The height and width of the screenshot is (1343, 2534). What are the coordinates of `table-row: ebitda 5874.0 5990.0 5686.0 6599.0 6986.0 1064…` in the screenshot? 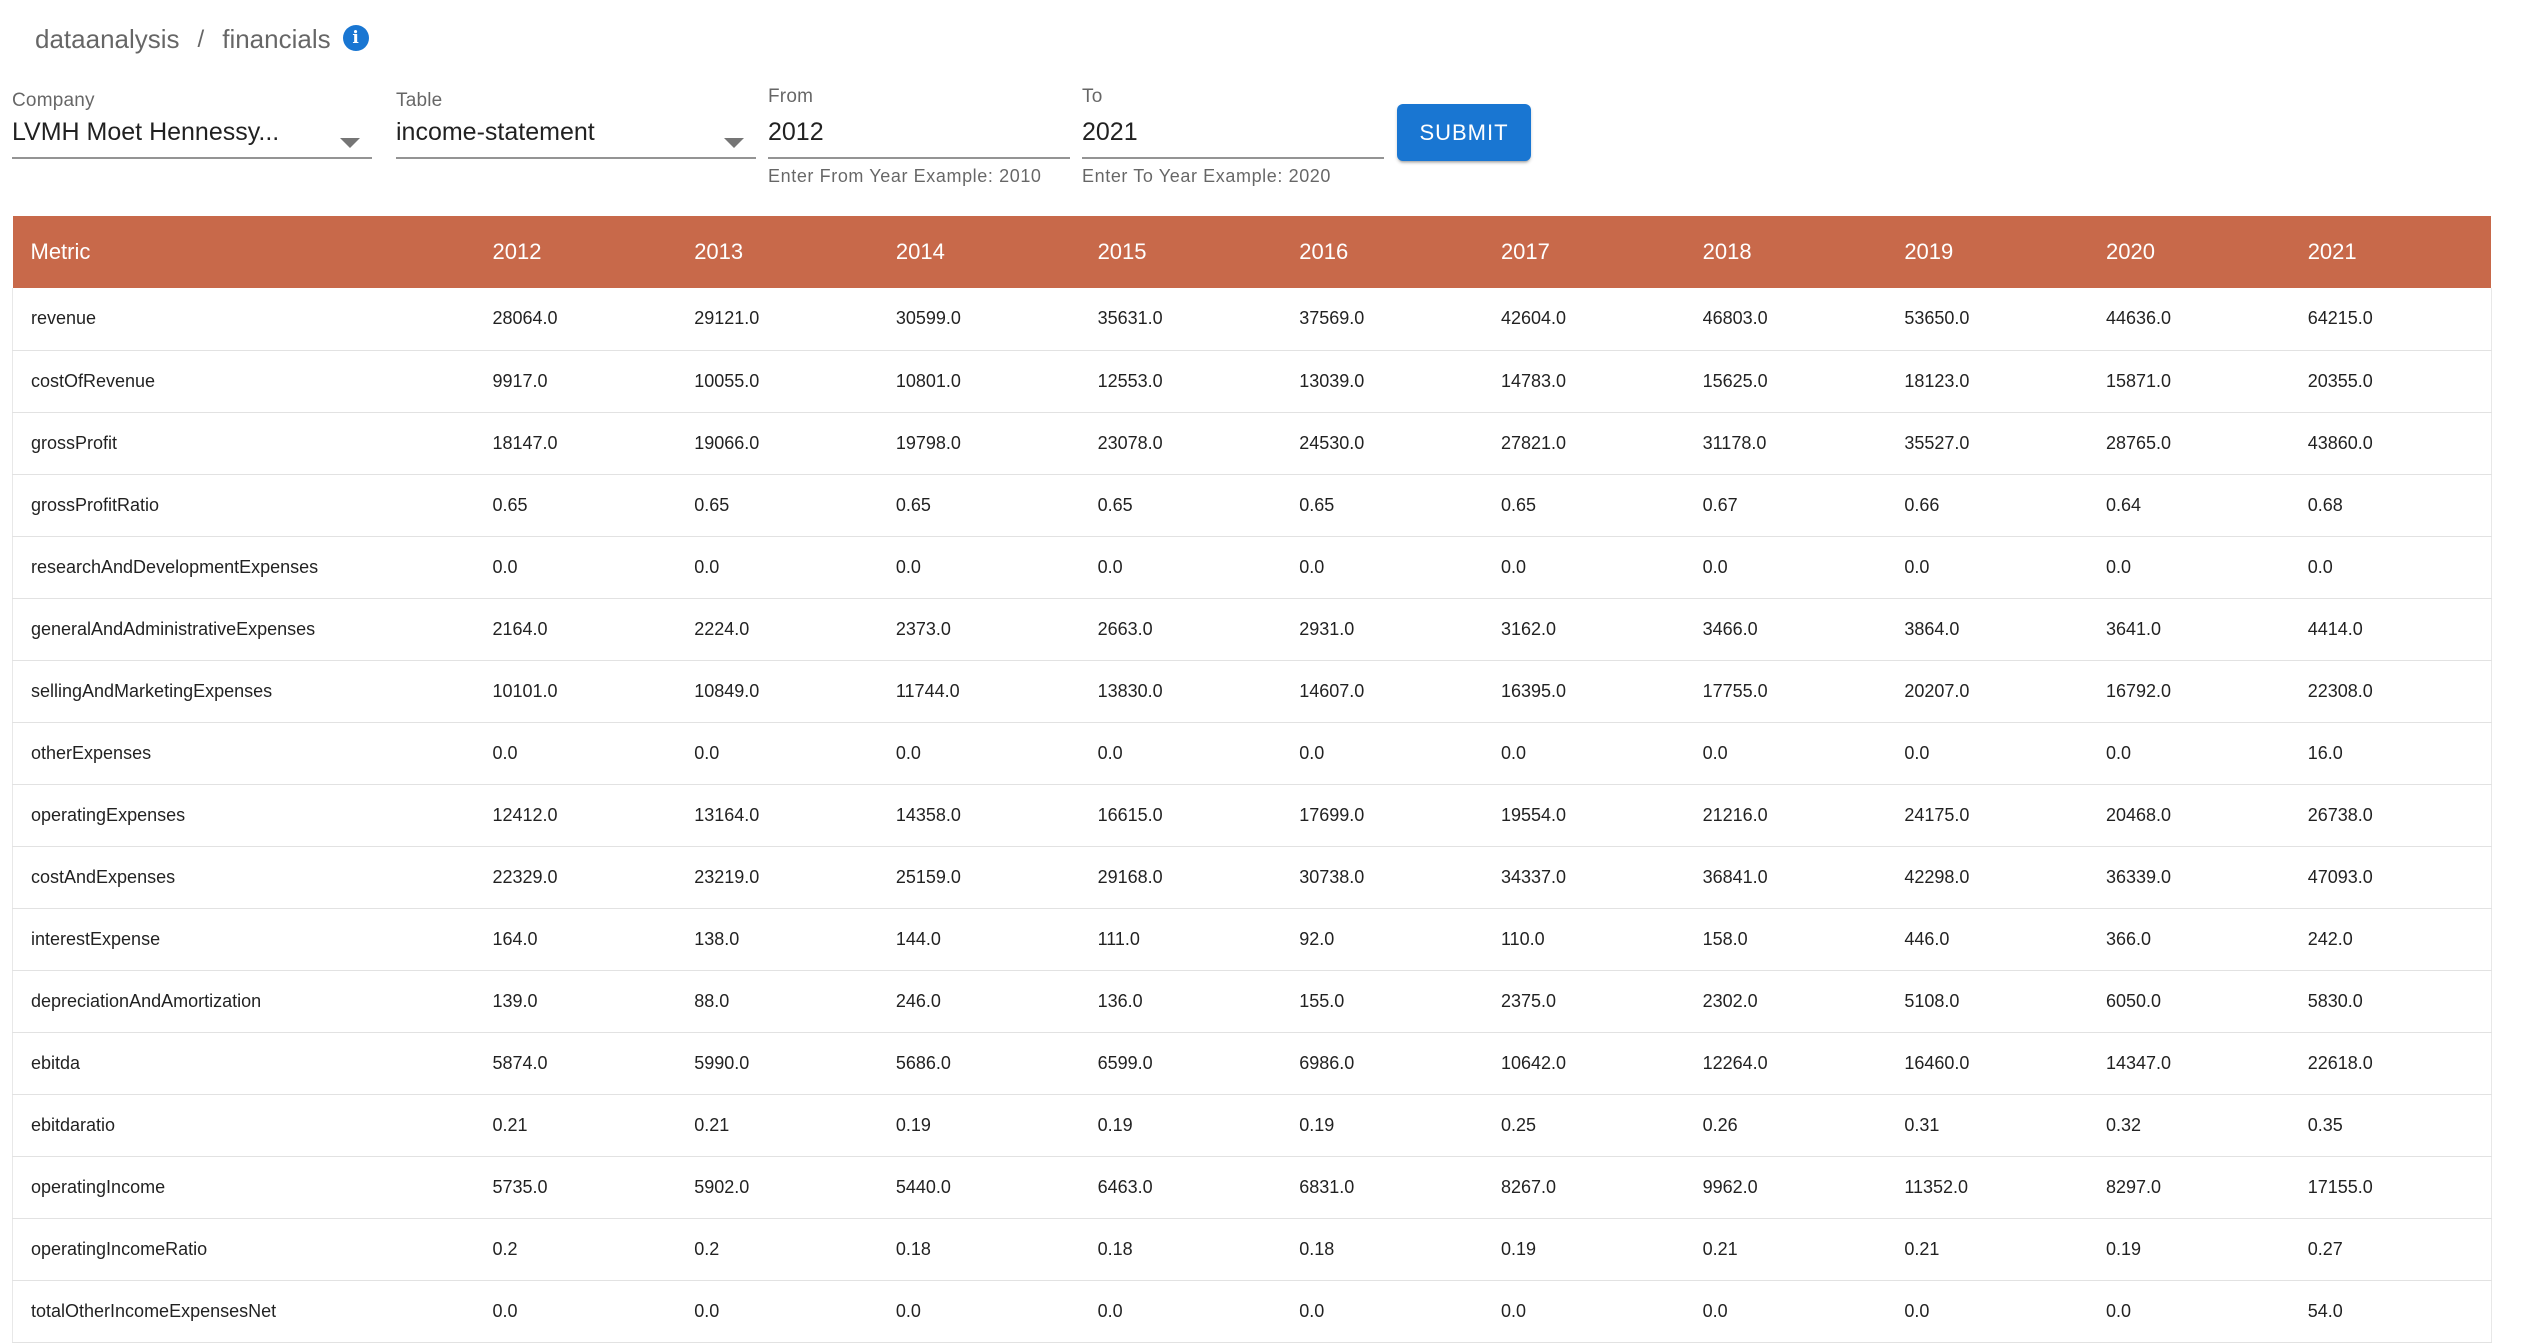 It's located at (1252, 1063).